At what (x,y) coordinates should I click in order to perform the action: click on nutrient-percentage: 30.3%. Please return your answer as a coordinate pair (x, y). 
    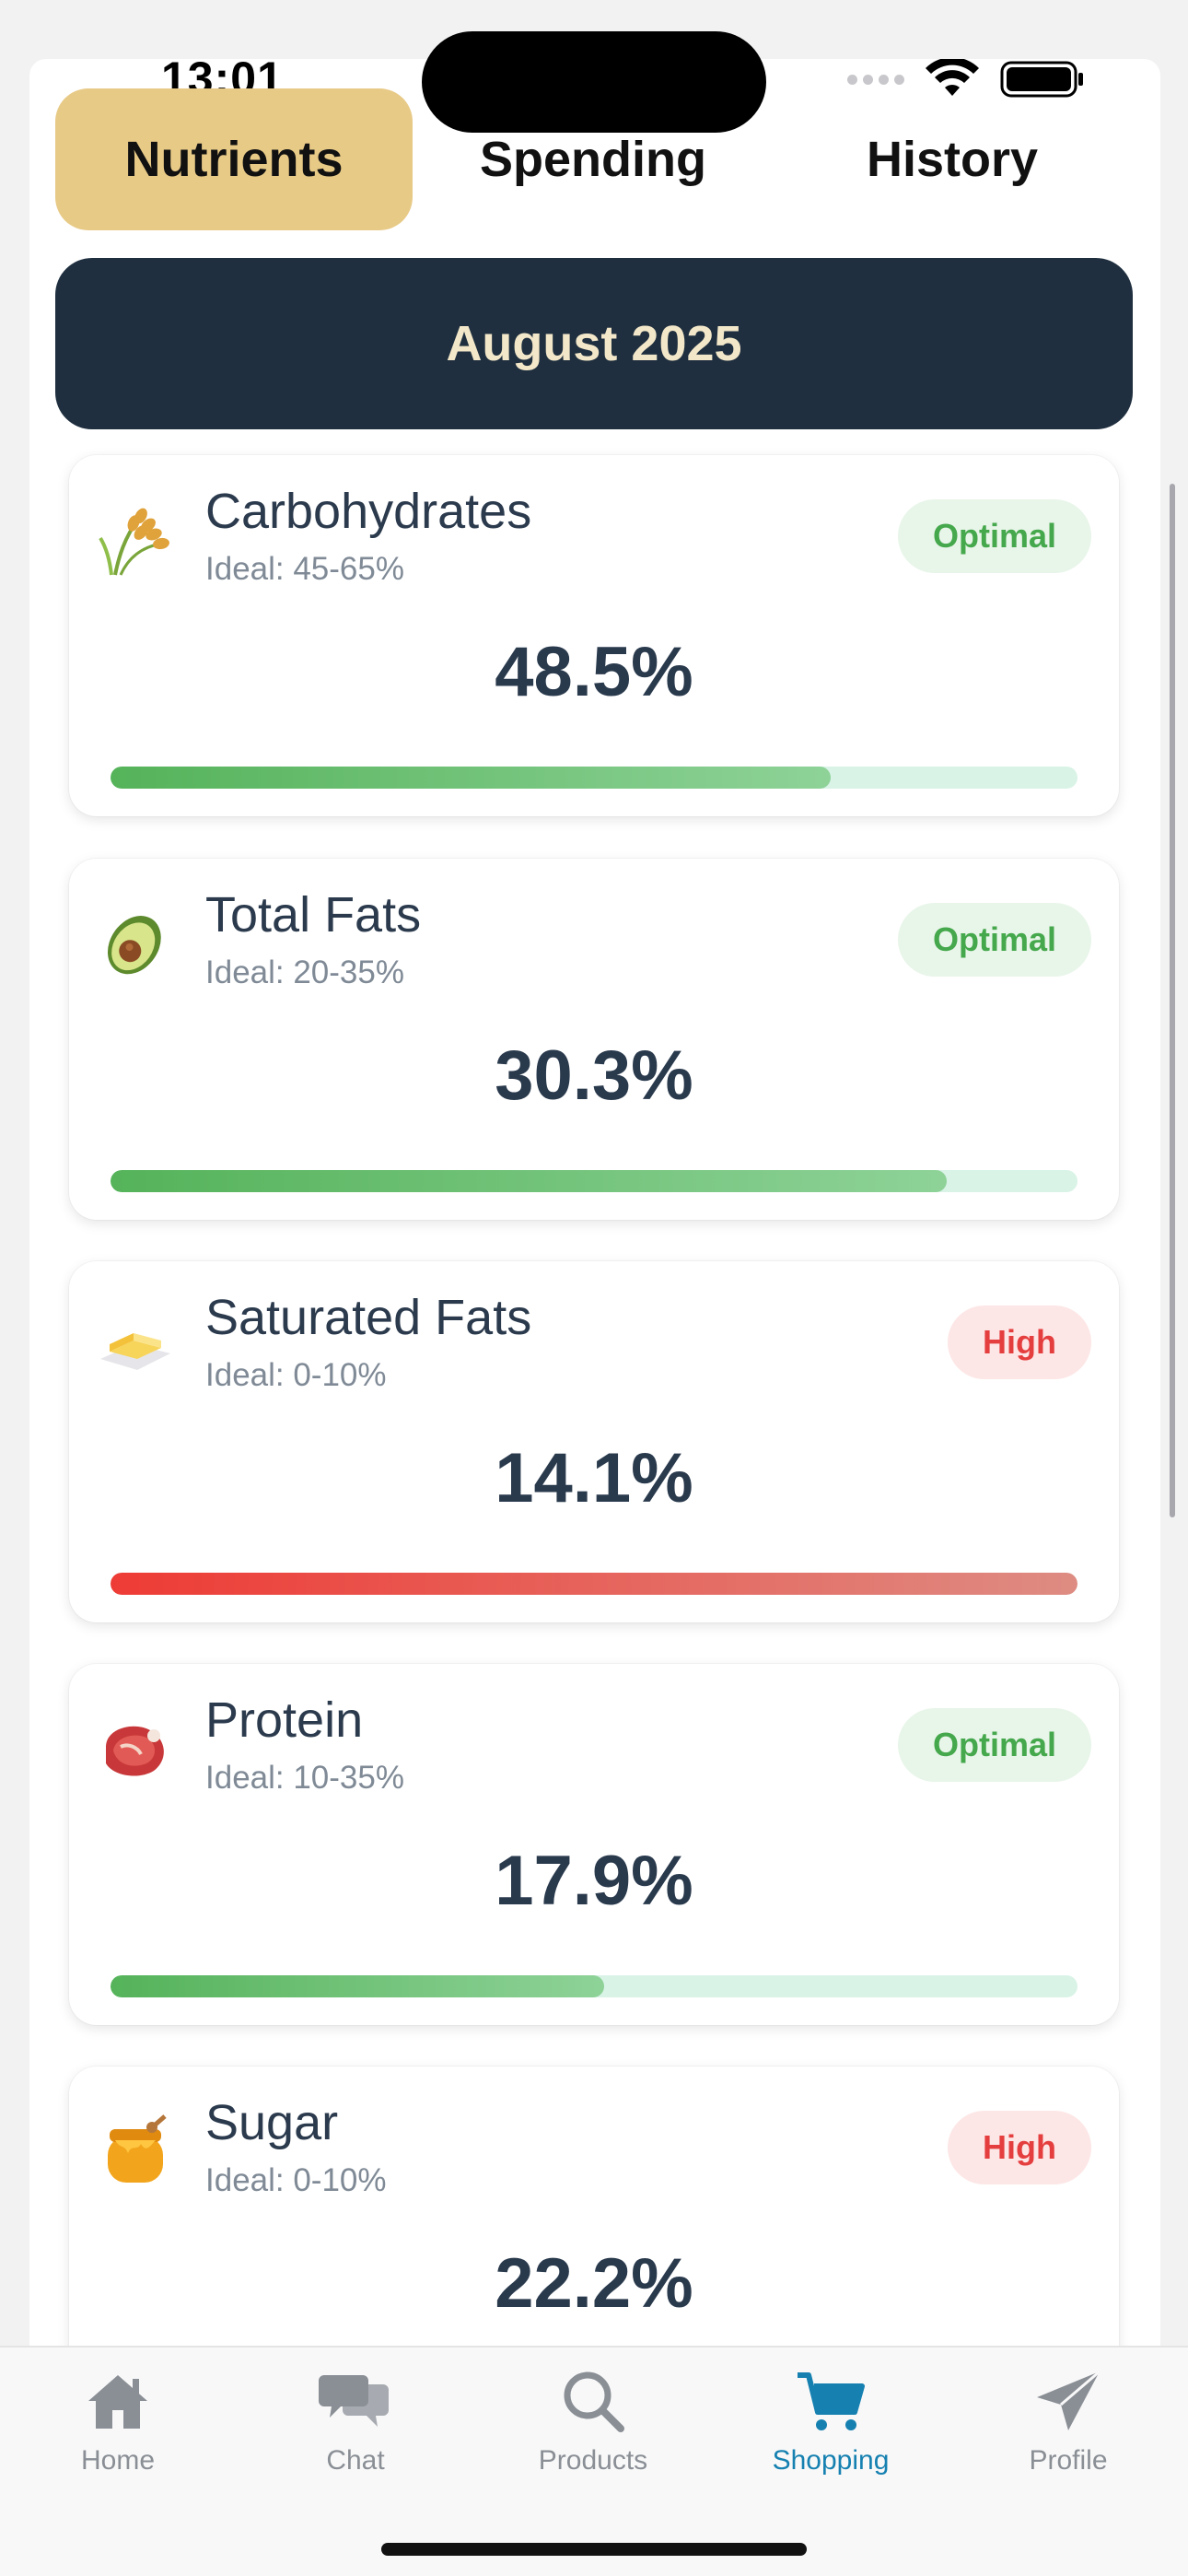
    Looking at the image, I should click on (594, 1075).